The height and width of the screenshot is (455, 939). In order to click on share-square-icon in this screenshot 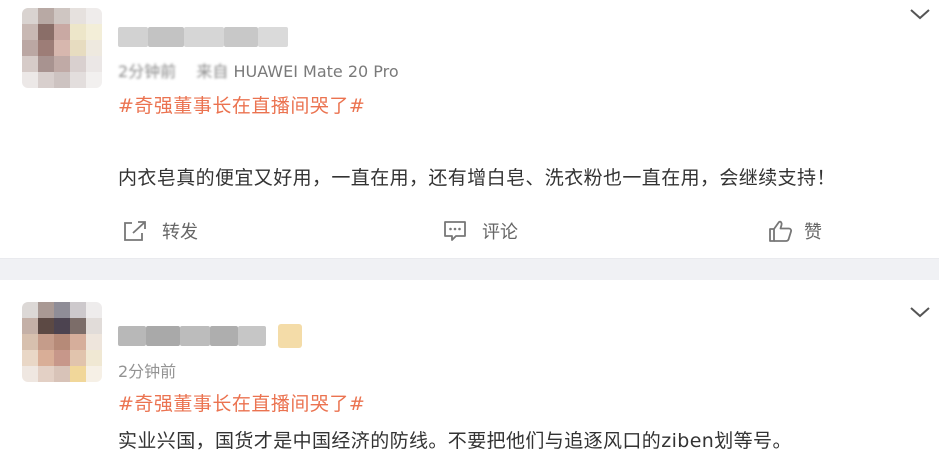, I will do `click(135, 231)`.